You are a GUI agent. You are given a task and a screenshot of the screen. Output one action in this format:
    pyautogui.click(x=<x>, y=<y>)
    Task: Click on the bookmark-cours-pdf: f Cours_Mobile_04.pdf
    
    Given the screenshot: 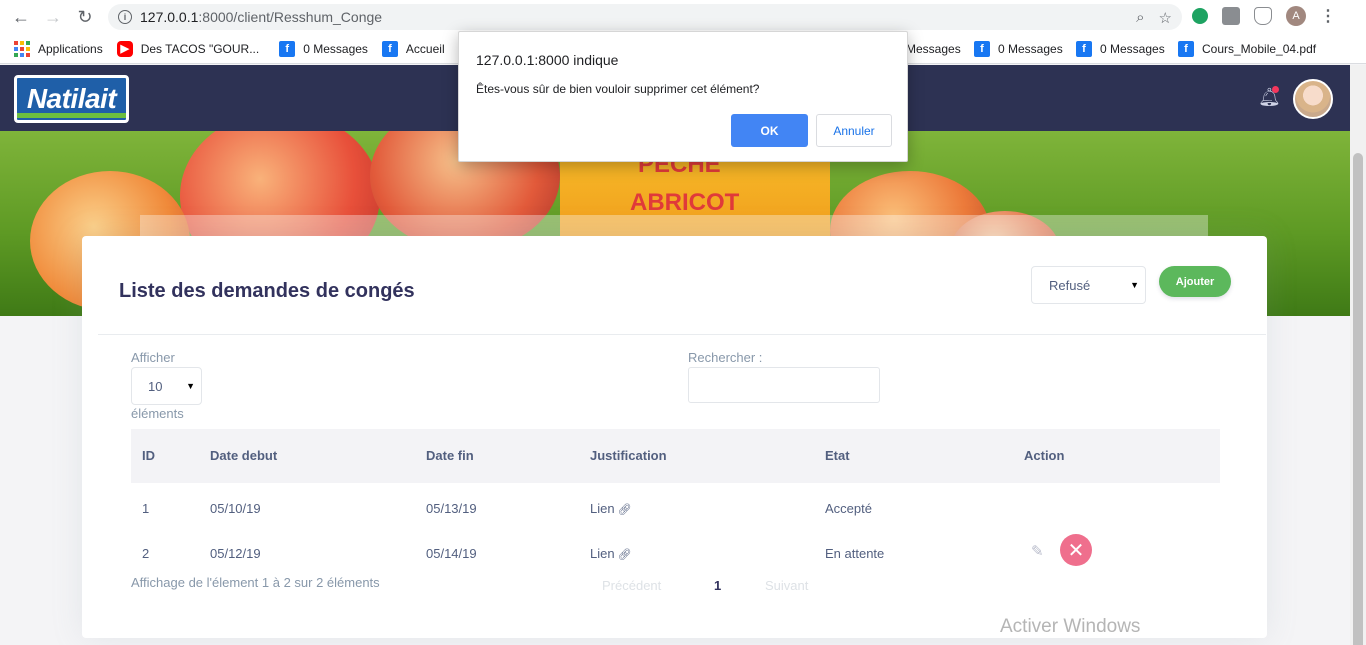 What is the action you would take?
    pyautogui.click(x=1247, y=48)
    